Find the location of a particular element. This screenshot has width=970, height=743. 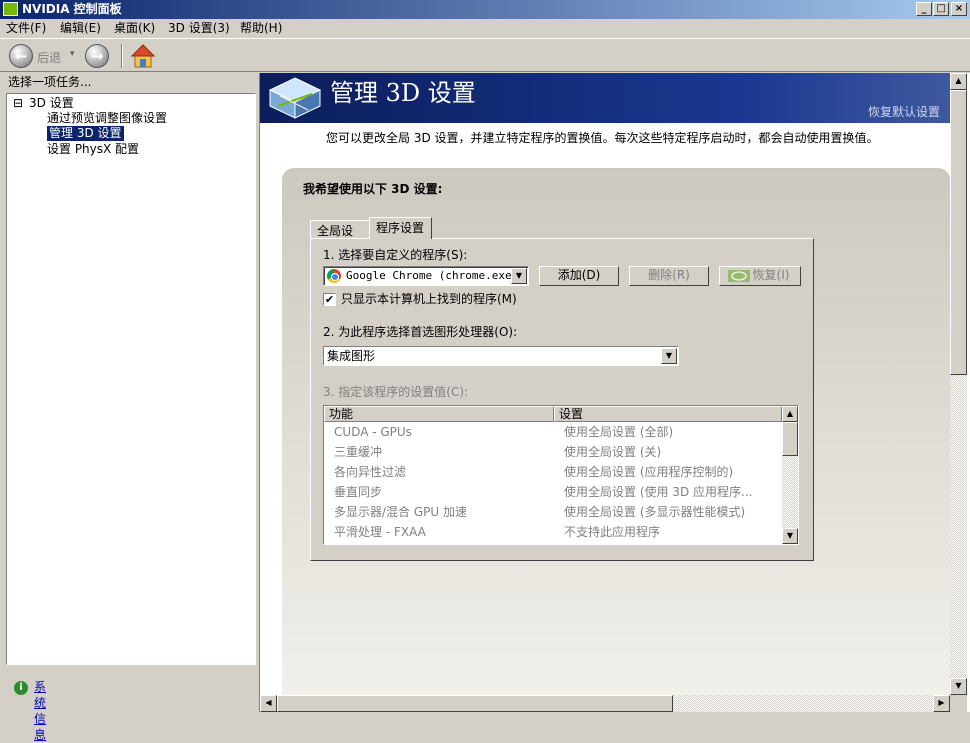

menu-edit: 编辑(E) is located at coordinates (80, 28).